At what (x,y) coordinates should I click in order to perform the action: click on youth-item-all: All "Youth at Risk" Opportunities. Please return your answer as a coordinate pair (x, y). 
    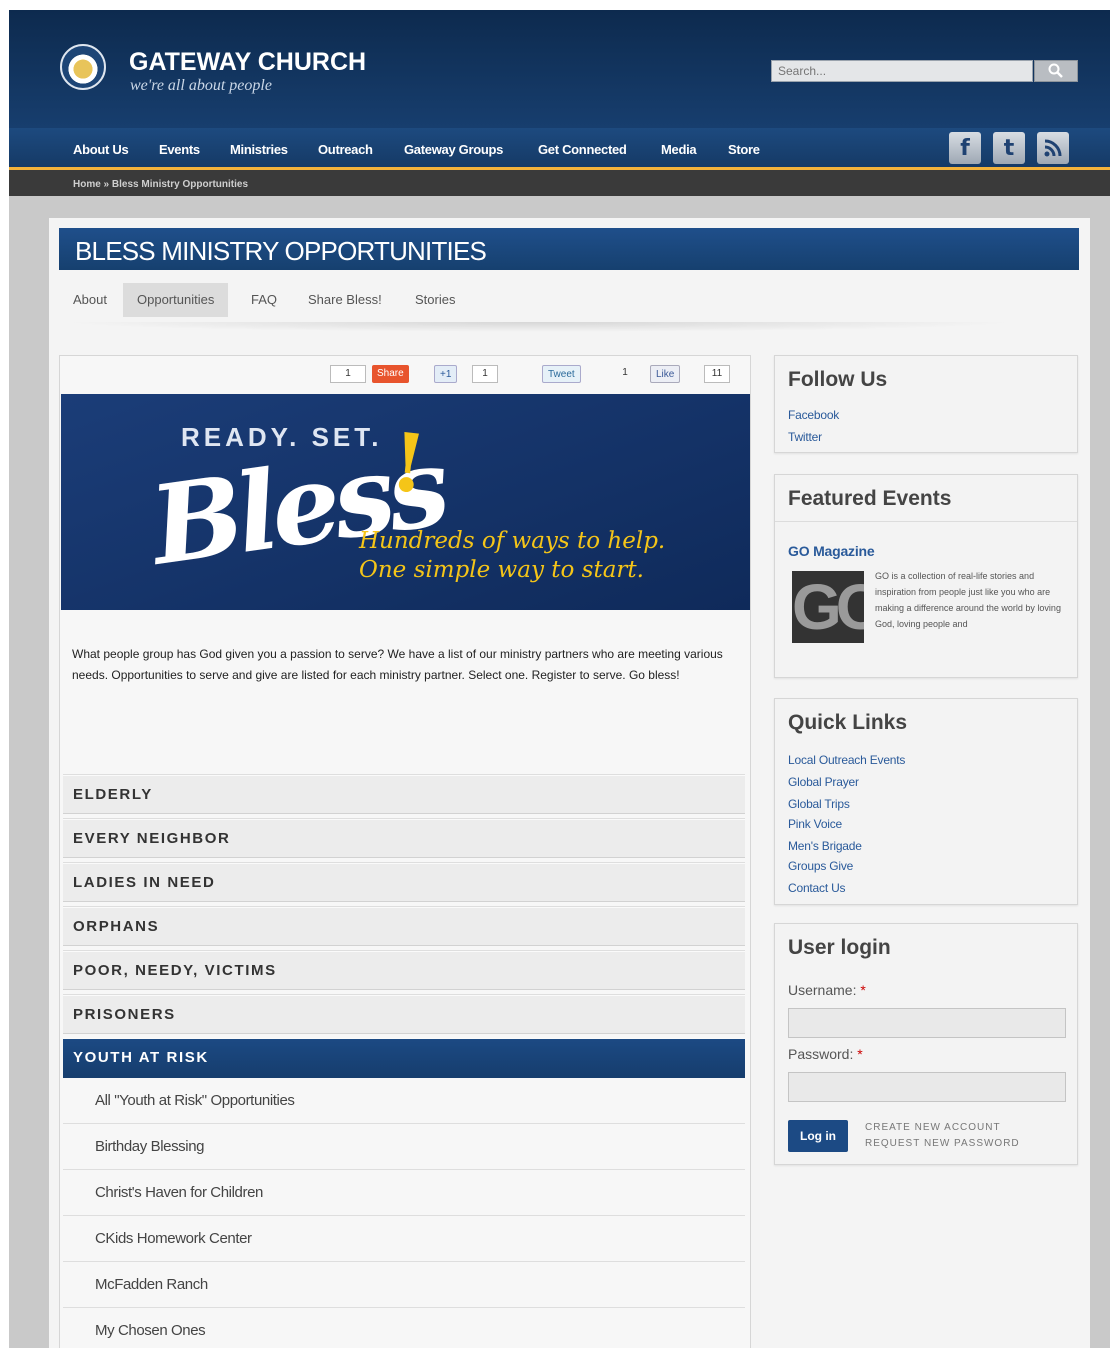
    Looking at the image, I should click on (404, 1101).